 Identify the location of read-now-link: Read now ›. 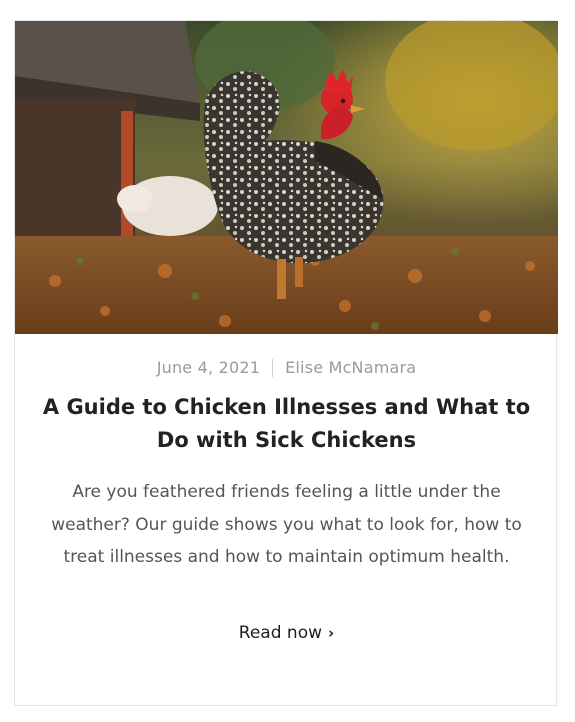
(286, 633).